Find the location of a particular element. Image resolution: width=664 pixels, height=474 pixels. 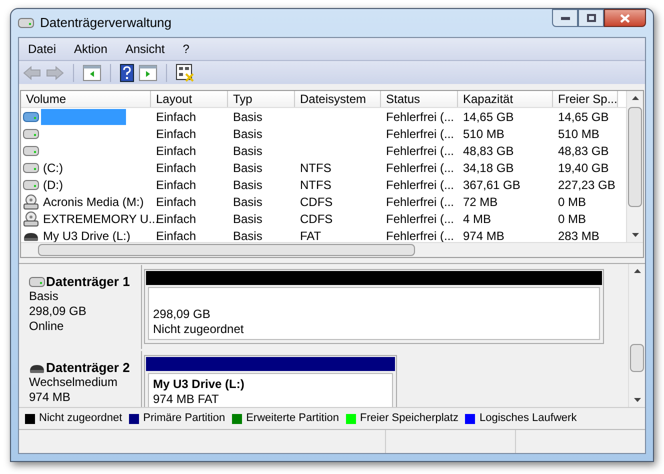

table-cell: FAT is located at coordinates (311, 235).